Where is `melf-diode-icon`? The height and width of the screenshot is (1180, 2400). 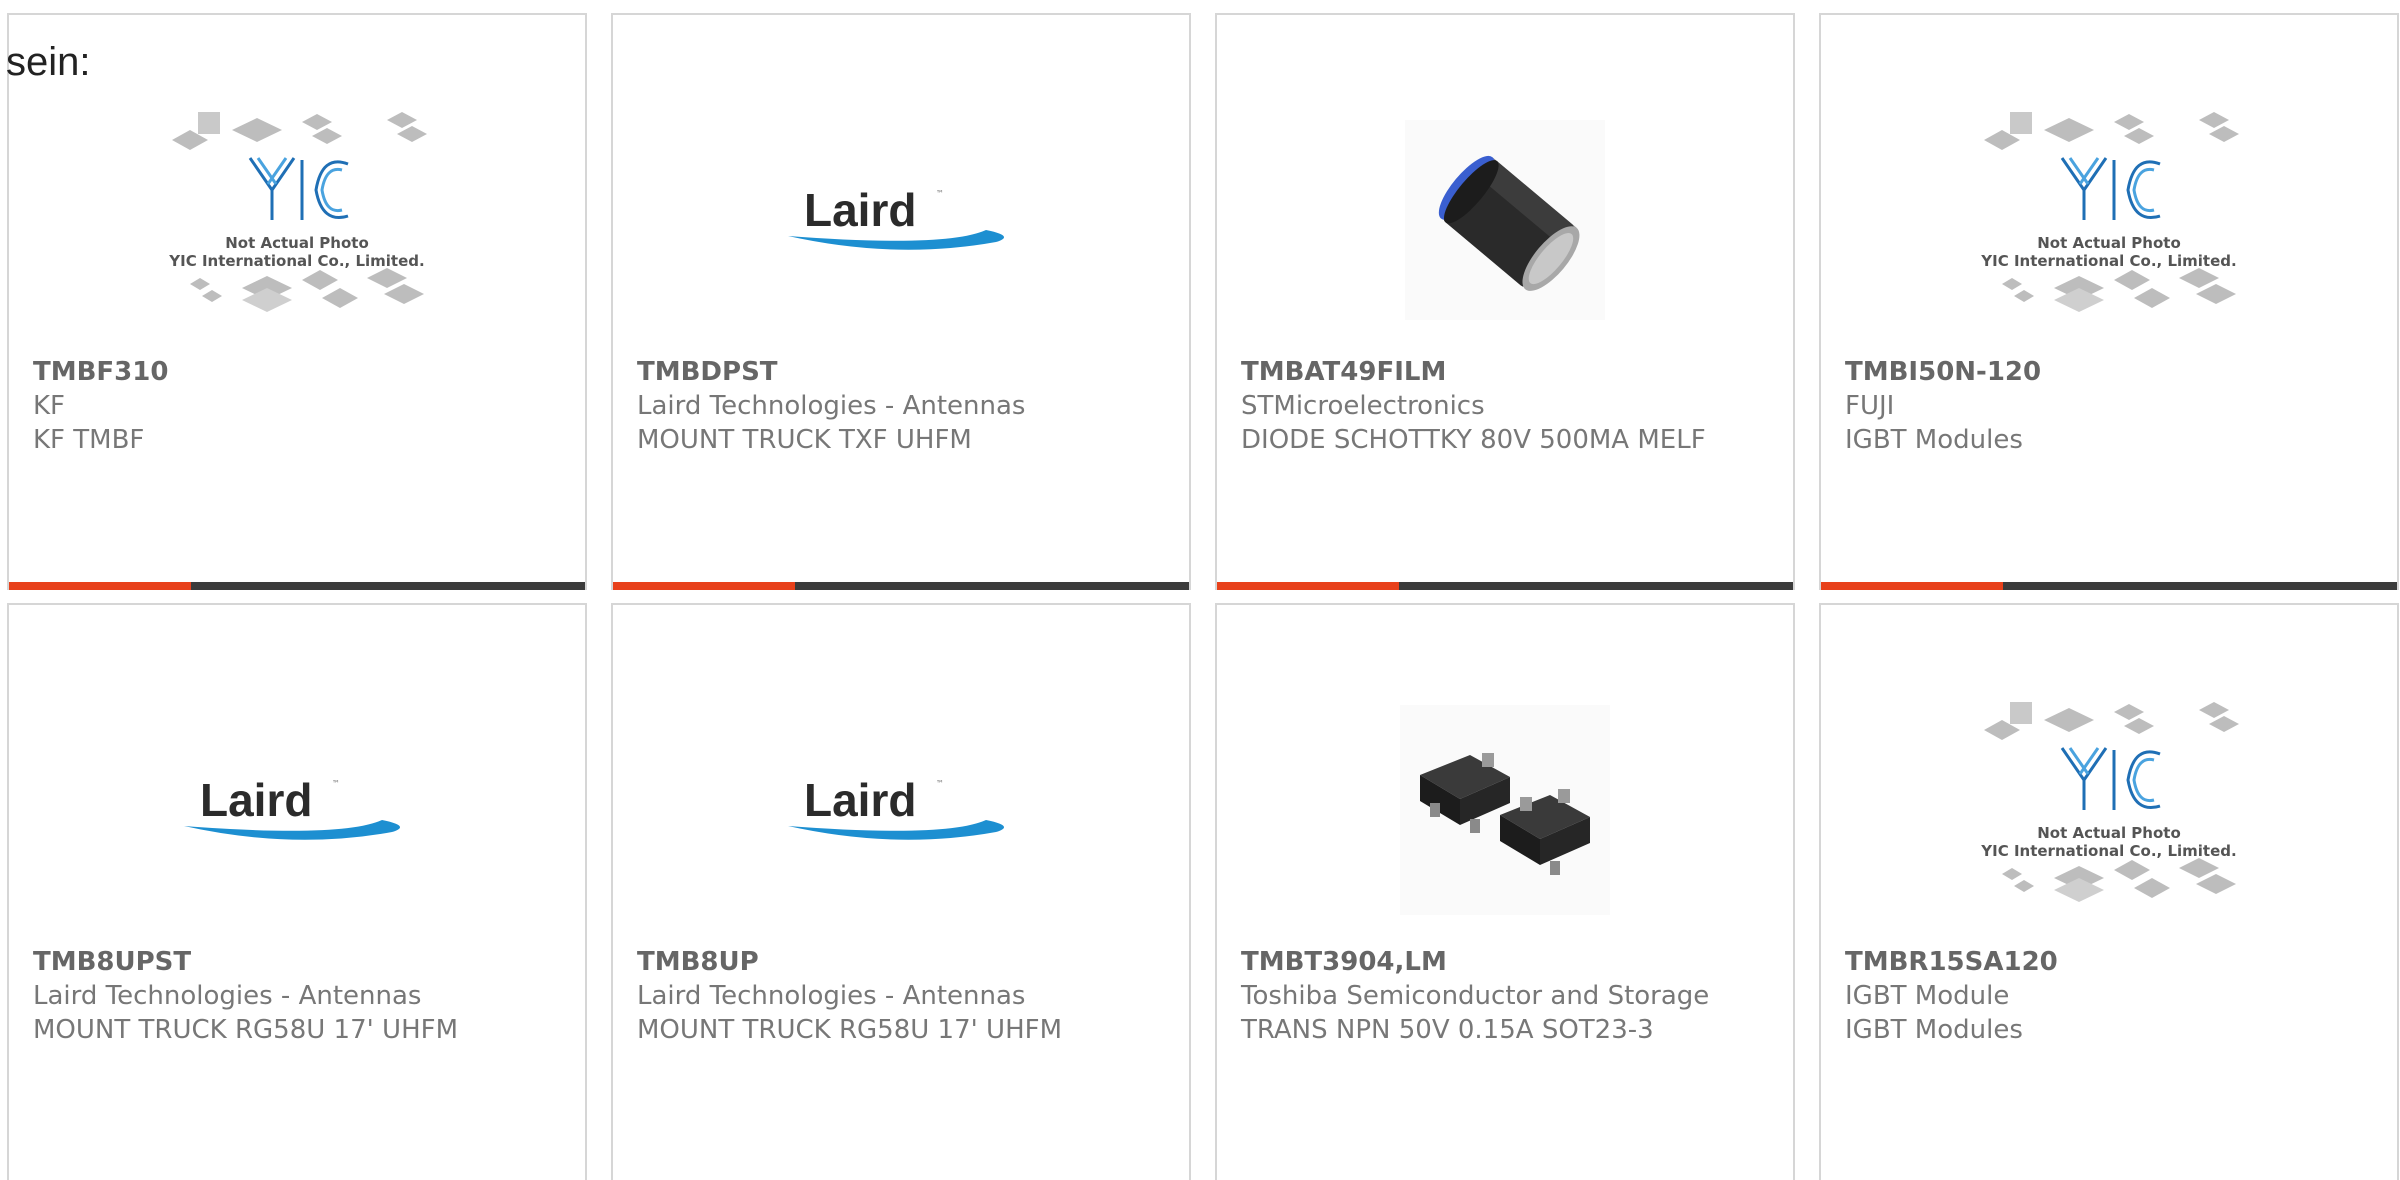
melf-diode-icon is located at coordinates (1505, 220).